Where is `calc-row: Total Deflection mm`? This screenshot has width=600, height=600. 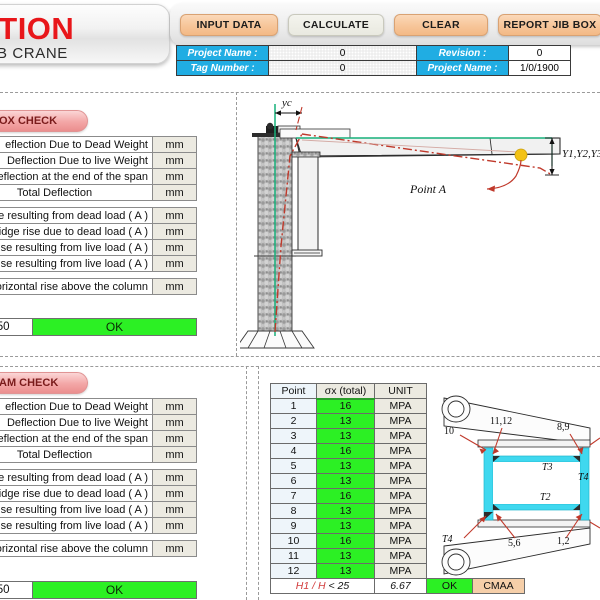
calc-row: Total Deflection mm is located at coordinates (98, 192).